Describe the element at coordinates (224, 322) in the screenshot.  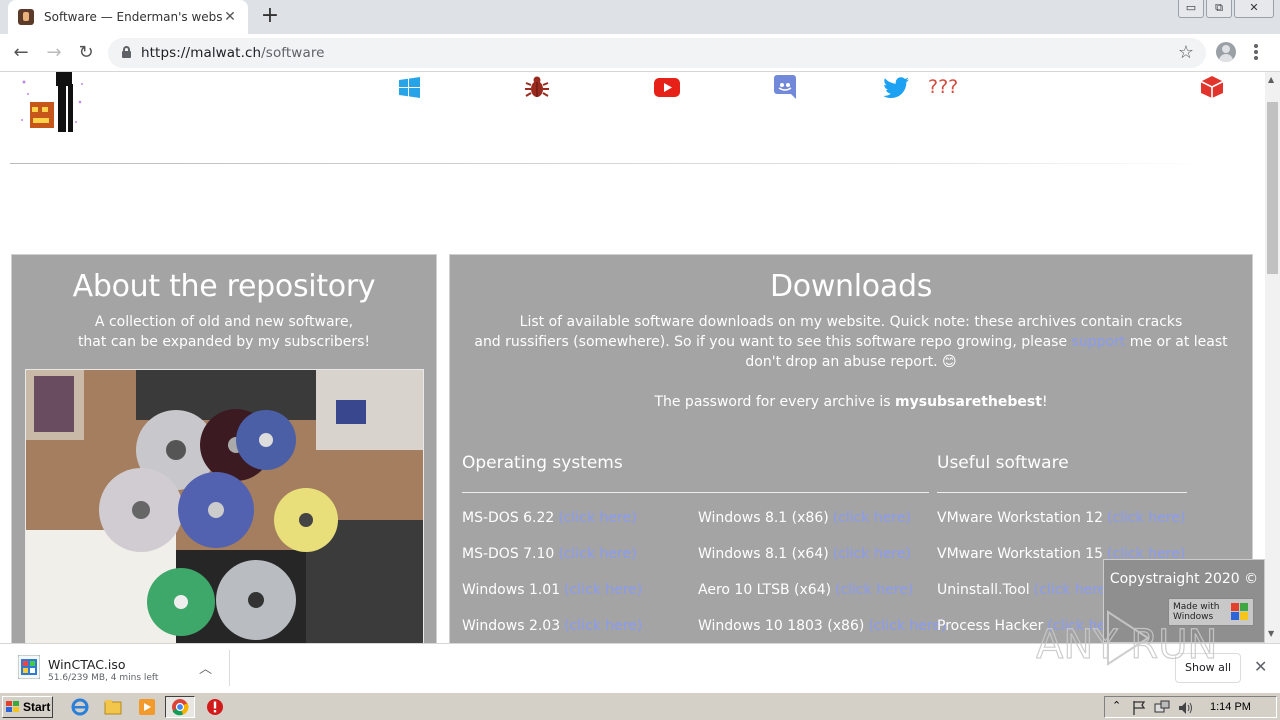
I see `about-line-1: A collection of old and new software,` at that location.